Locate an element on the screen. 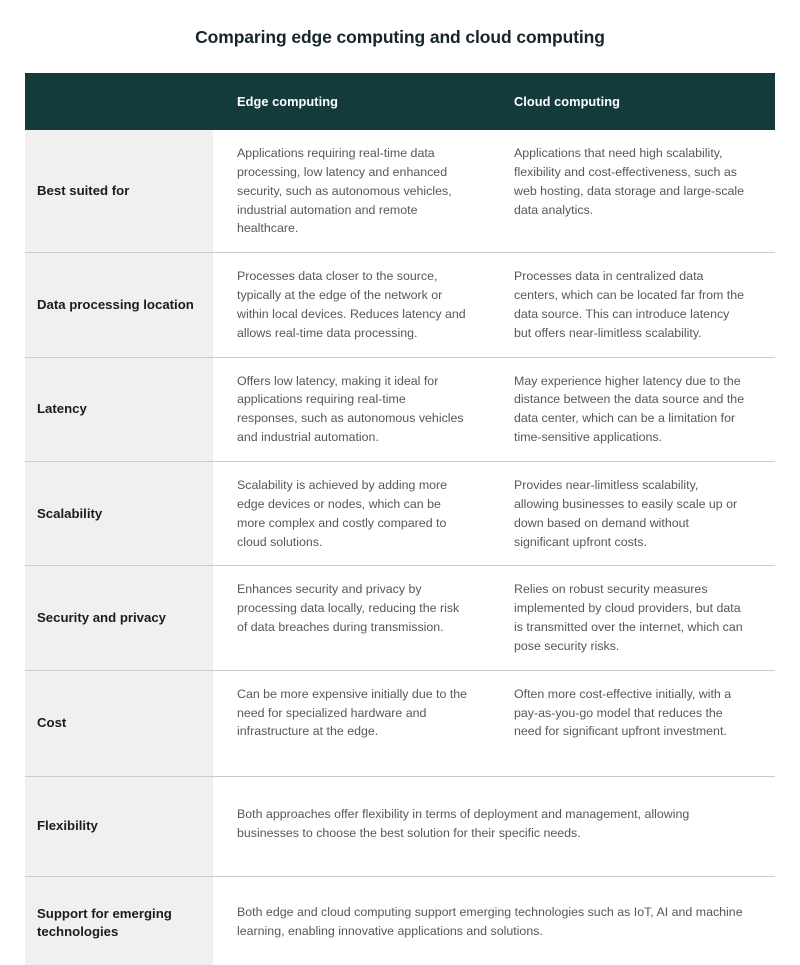 This screenshot has width=800, height=965. row-label: Security and privacy is located at coordinates (119, 618).